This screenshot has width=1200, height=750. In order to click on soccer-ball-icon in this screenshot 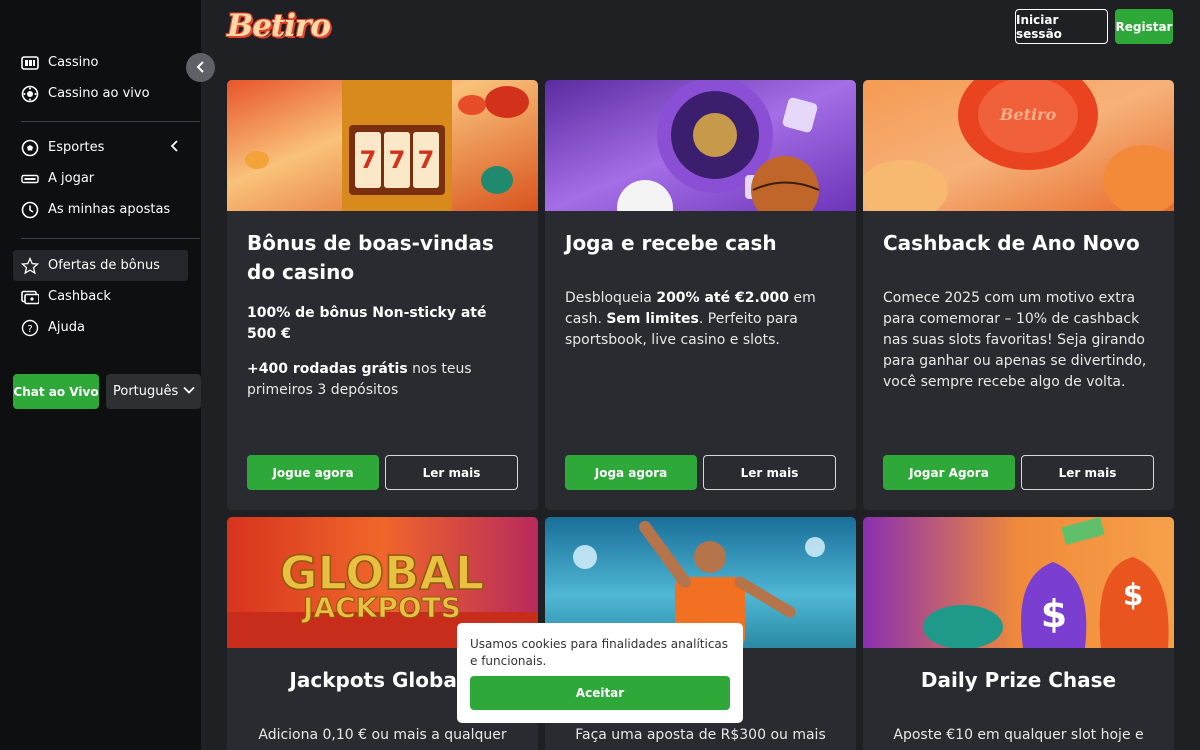, I will do `click(30, 148)`.